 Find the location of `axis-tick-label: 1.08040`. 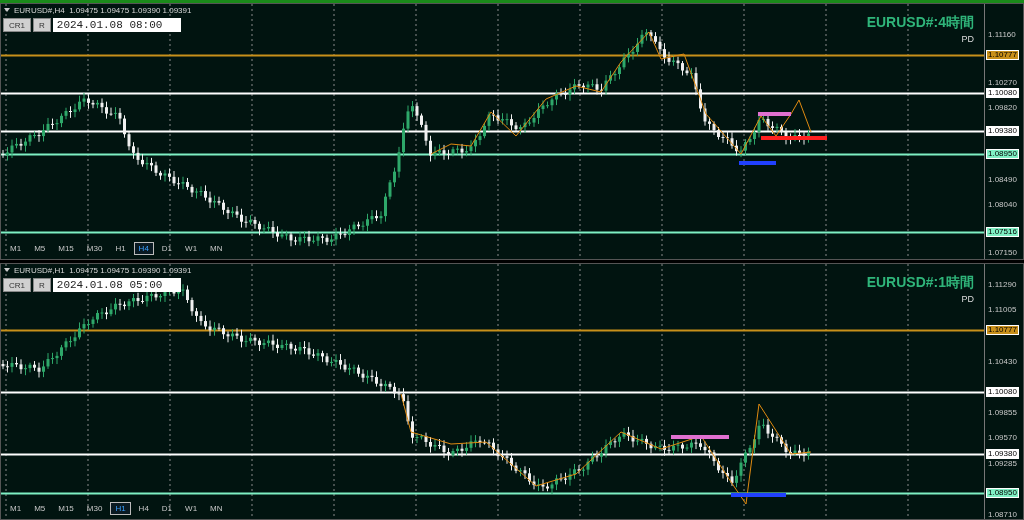

axis-tick-label: 1.08040 is located at coordinates (1002, 204).